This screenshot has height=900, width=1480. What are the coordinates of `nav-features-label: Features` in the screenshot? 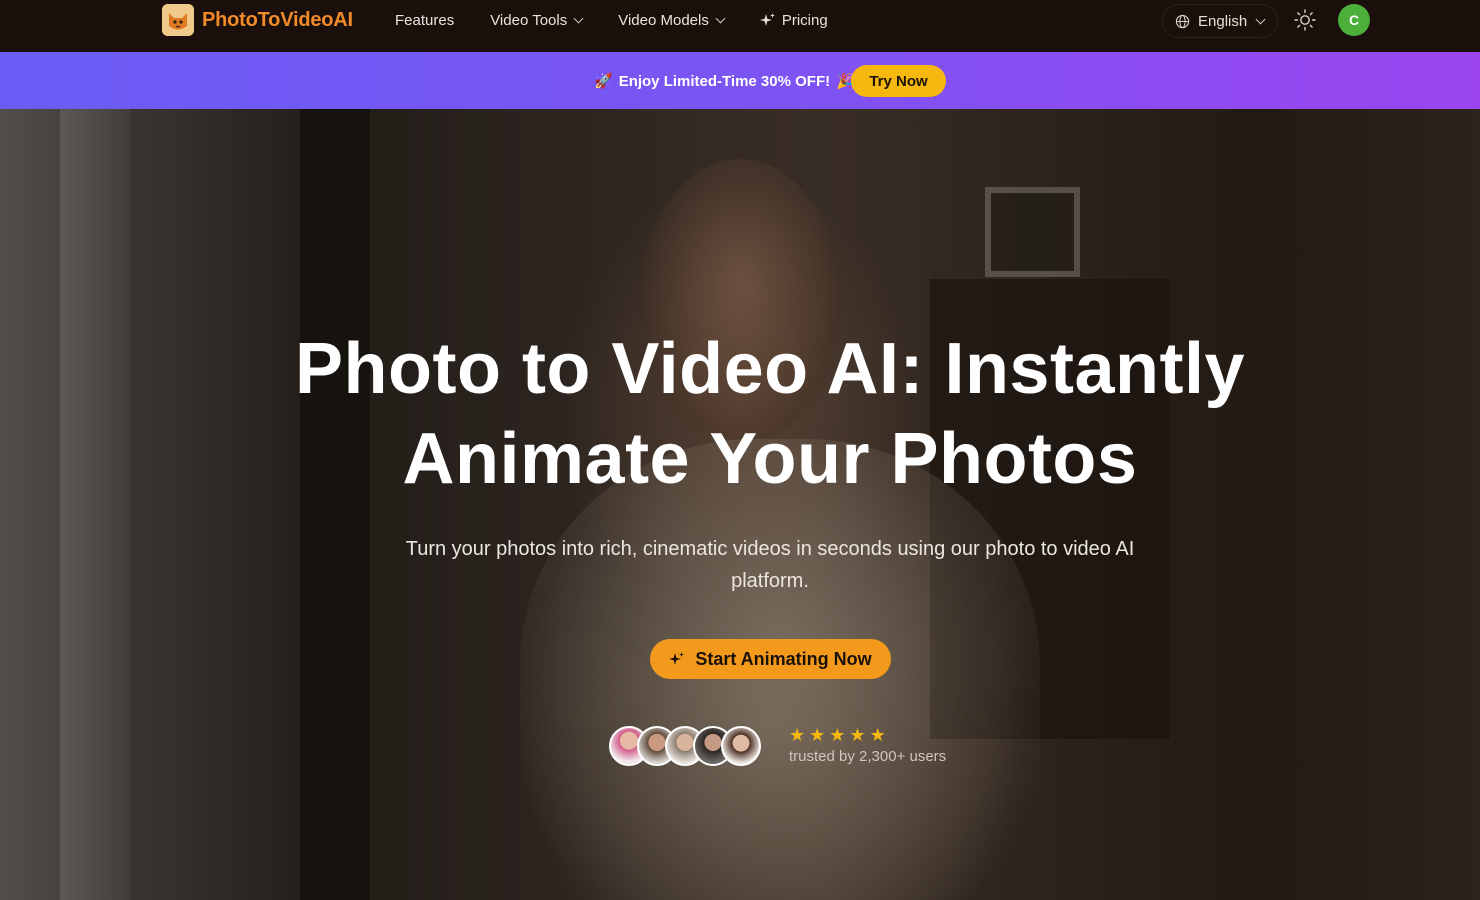 It's located at (425, 20).